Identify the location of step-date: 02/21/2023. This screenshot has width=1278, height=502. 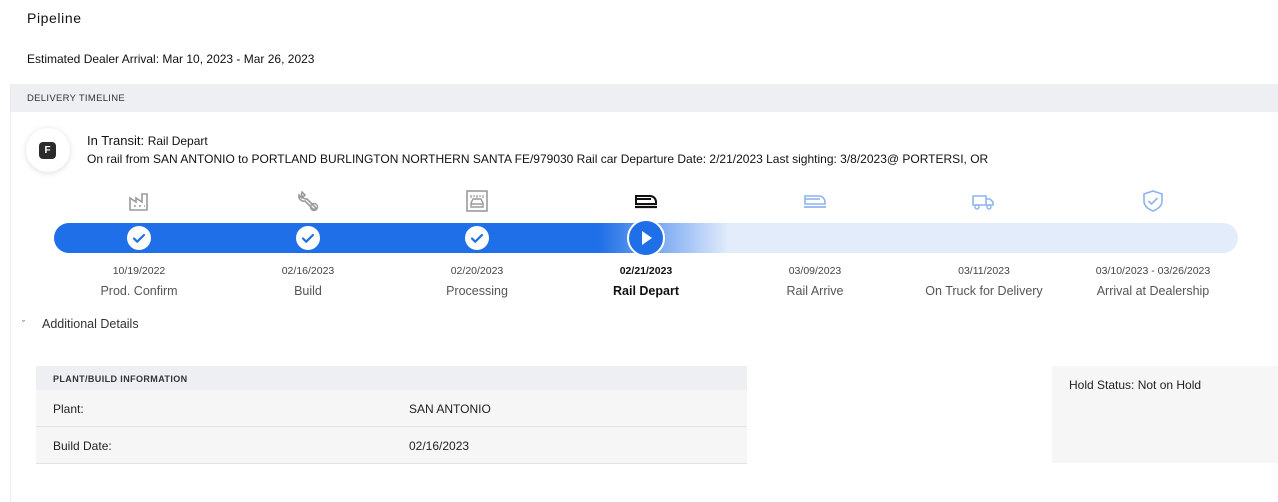
(646, 271).